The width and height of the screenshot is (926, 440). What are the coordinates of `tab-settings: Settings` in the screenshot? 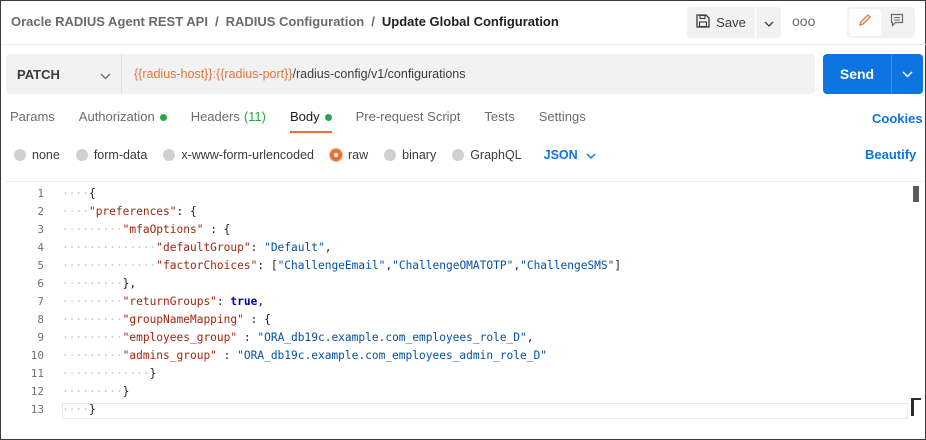 It's located at (562, 122).